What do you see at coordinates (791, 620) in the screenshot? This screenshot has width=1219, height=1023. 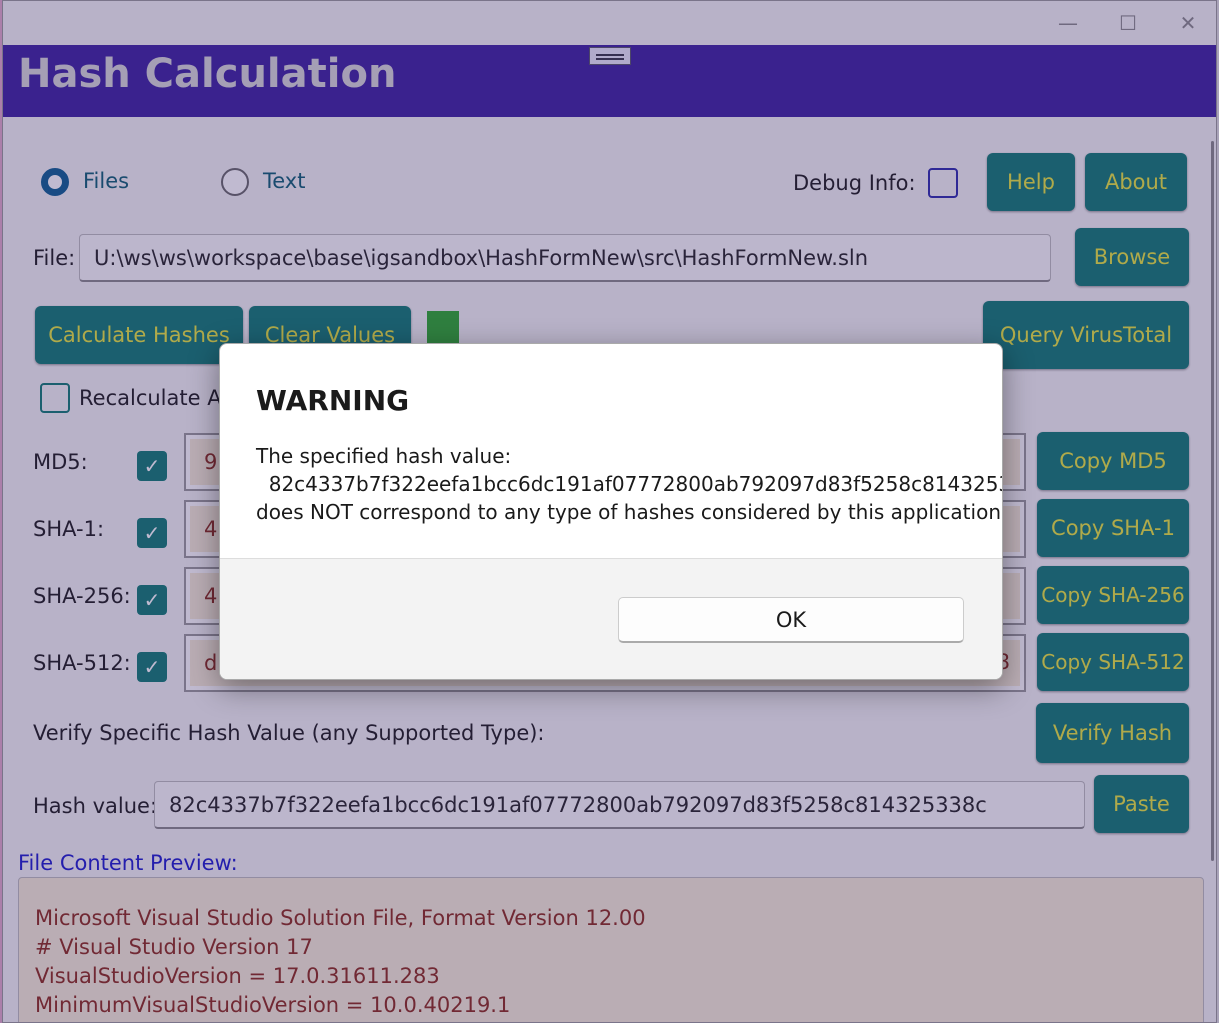 I see `ok-button: OK` at bounding box center [791, 620].